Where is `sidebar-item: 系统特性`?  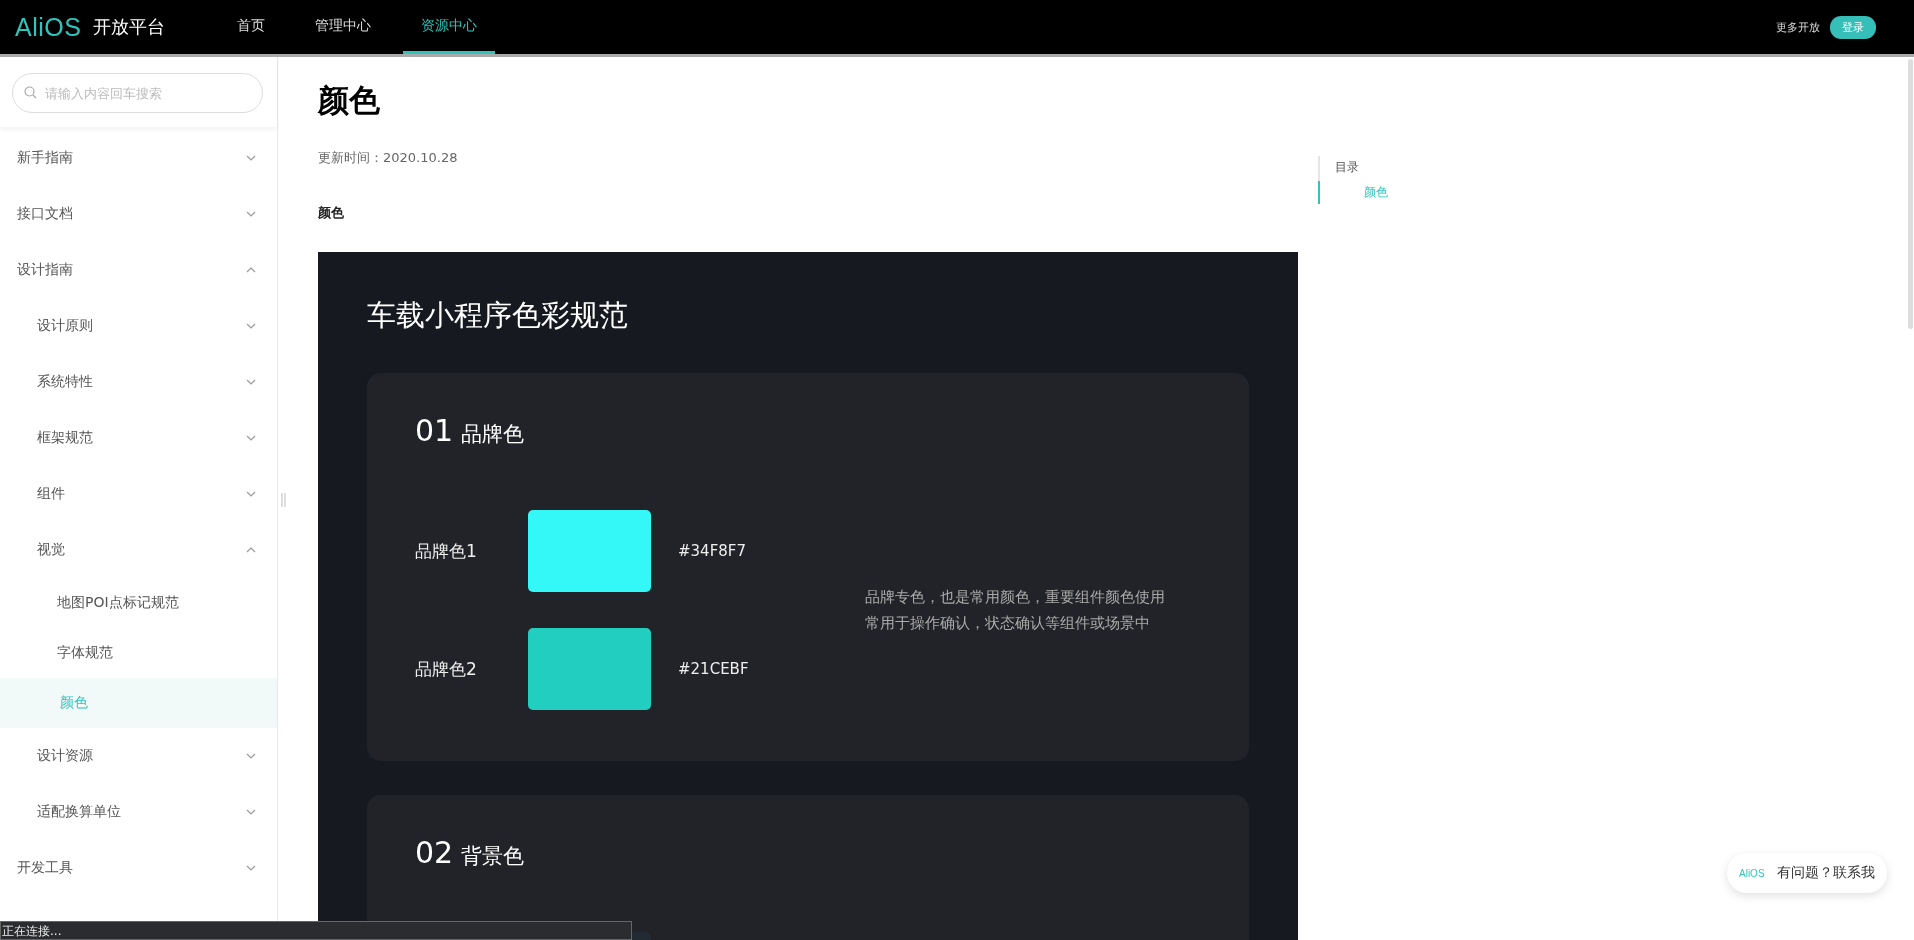 sidebar-item: 系统特性 is located at coordinates (138, 382).